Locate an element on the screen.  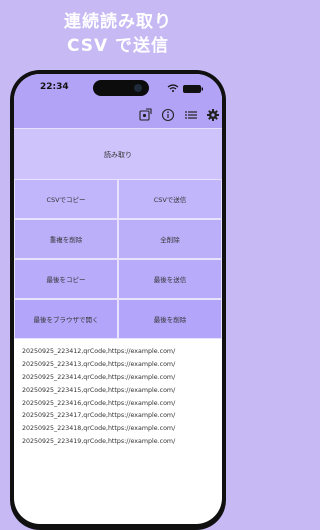
info-icon is located at coordinates (168, 115).